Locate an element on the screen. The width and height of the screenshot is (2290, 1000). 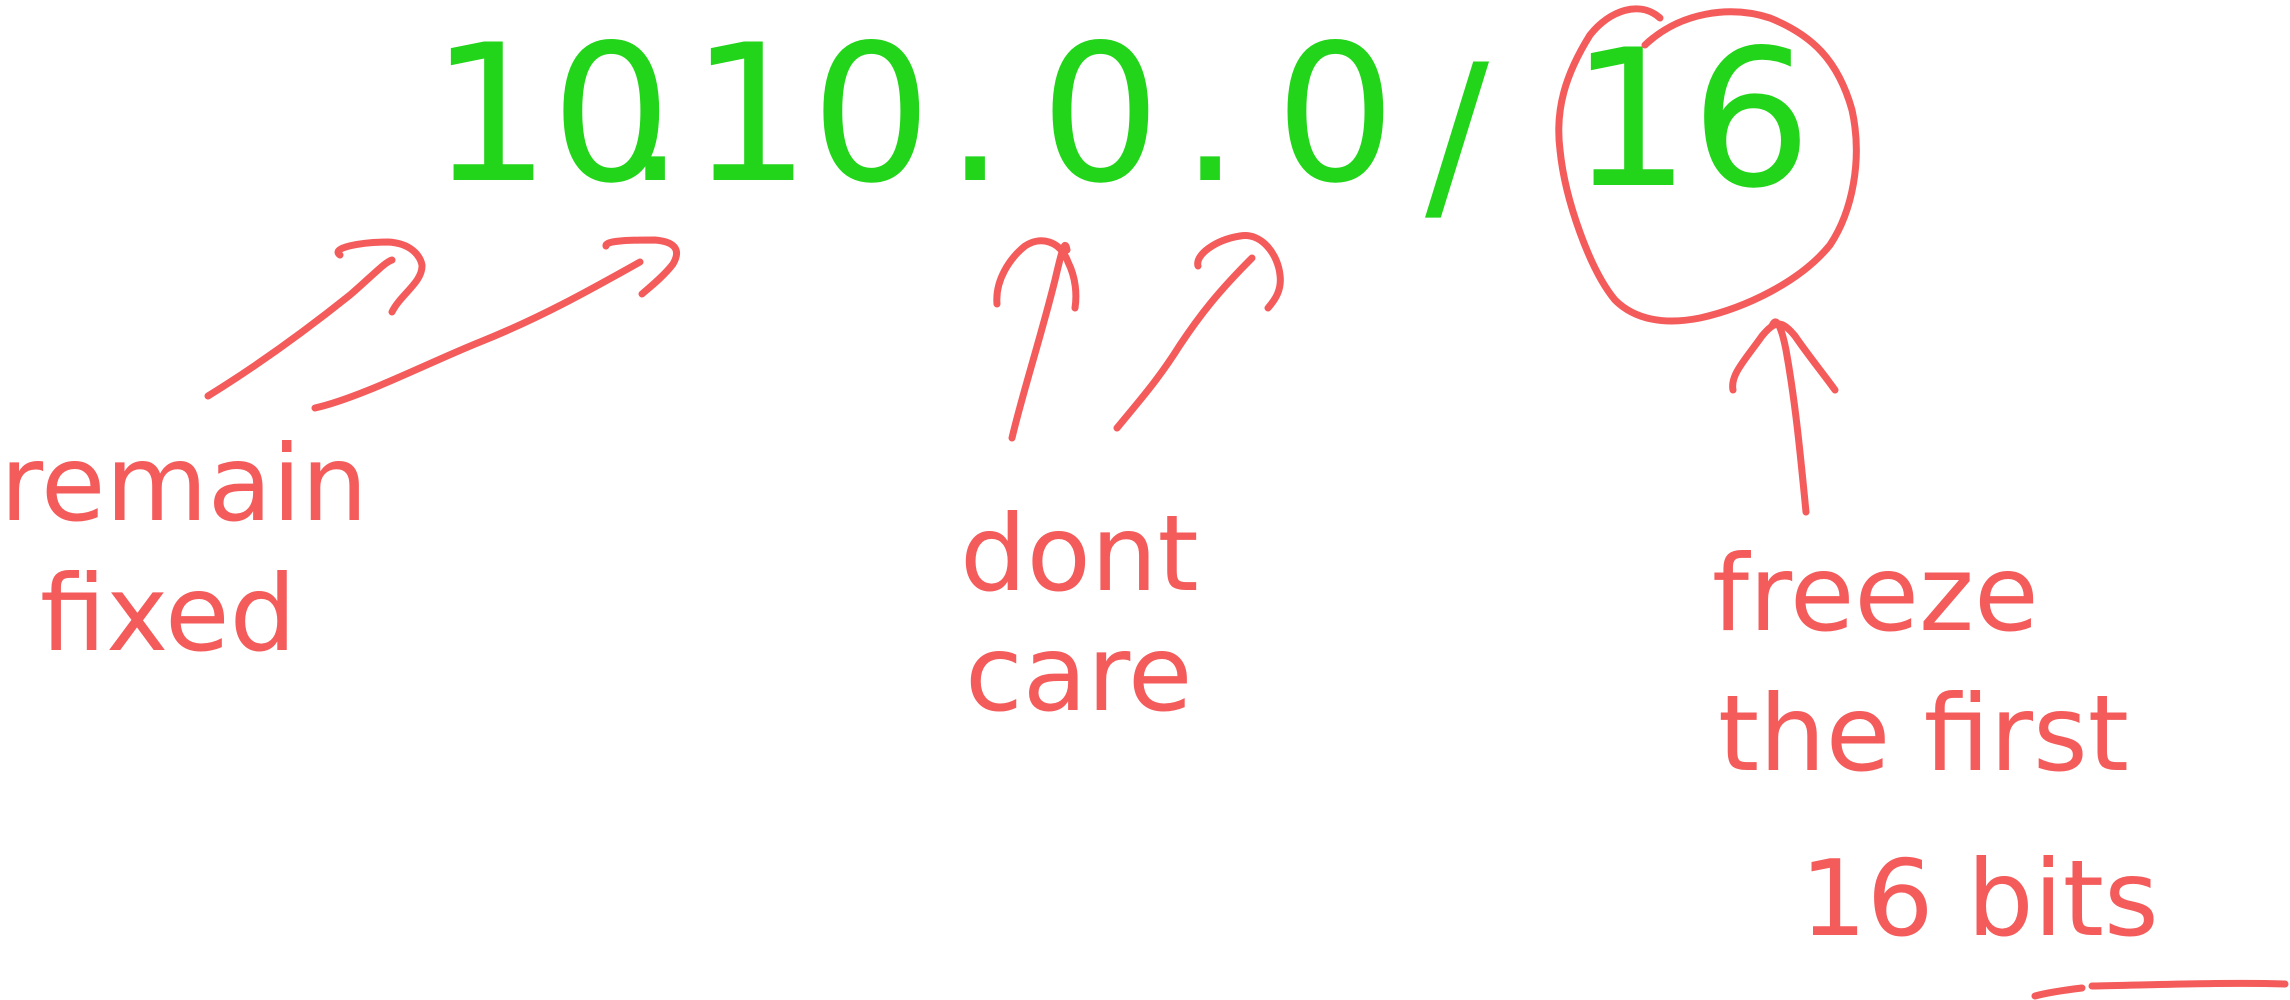
arrow-fixed-1-head is located at coordinates (380, 277).